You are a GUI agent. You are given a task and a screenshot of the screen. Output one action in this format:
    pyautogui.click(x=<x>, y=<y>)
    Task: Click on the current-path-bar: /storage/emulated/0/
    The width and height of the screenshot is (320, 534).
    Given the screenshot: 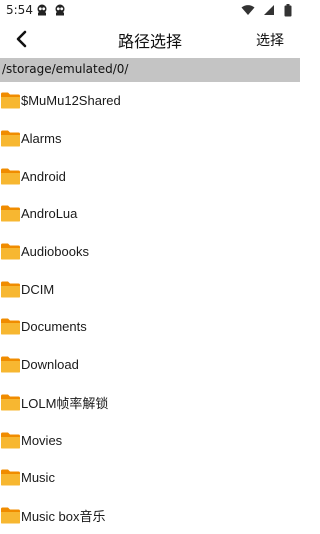 What is the action you would take?
    pyautogui.click(x=150, y=70)
    